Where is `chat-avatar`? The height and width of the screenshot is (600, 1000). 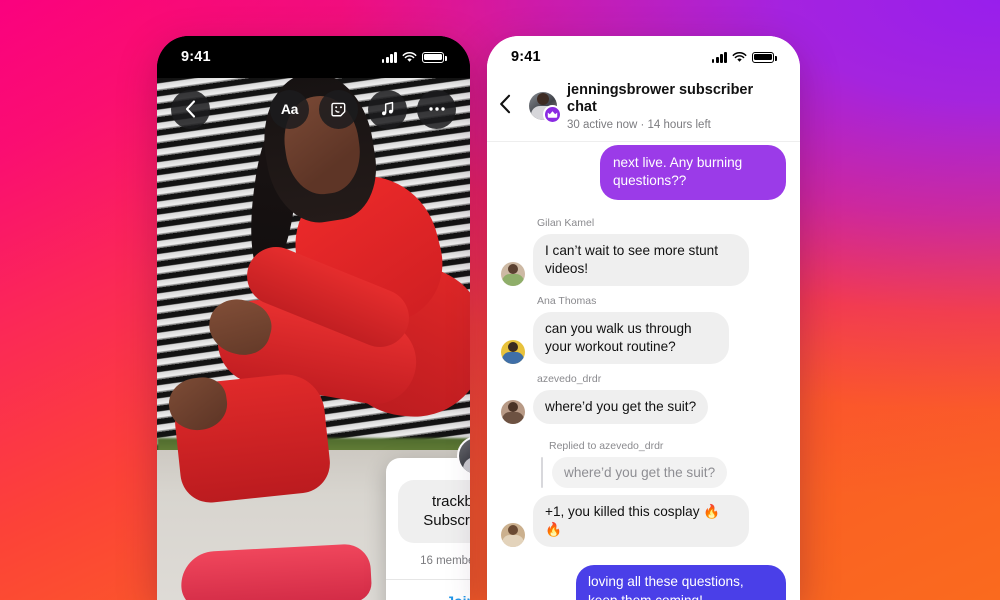 chat-avatar is located at coordinates (545, 108).